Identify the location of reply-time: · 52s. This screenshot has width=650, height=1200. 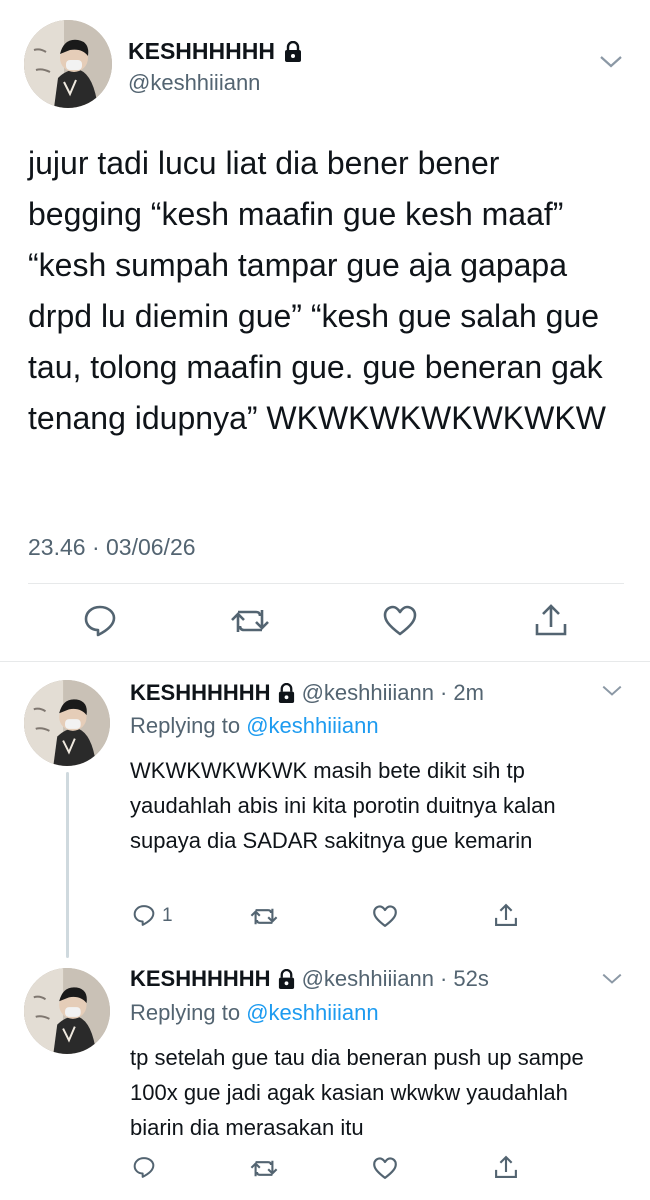
(464, 978).